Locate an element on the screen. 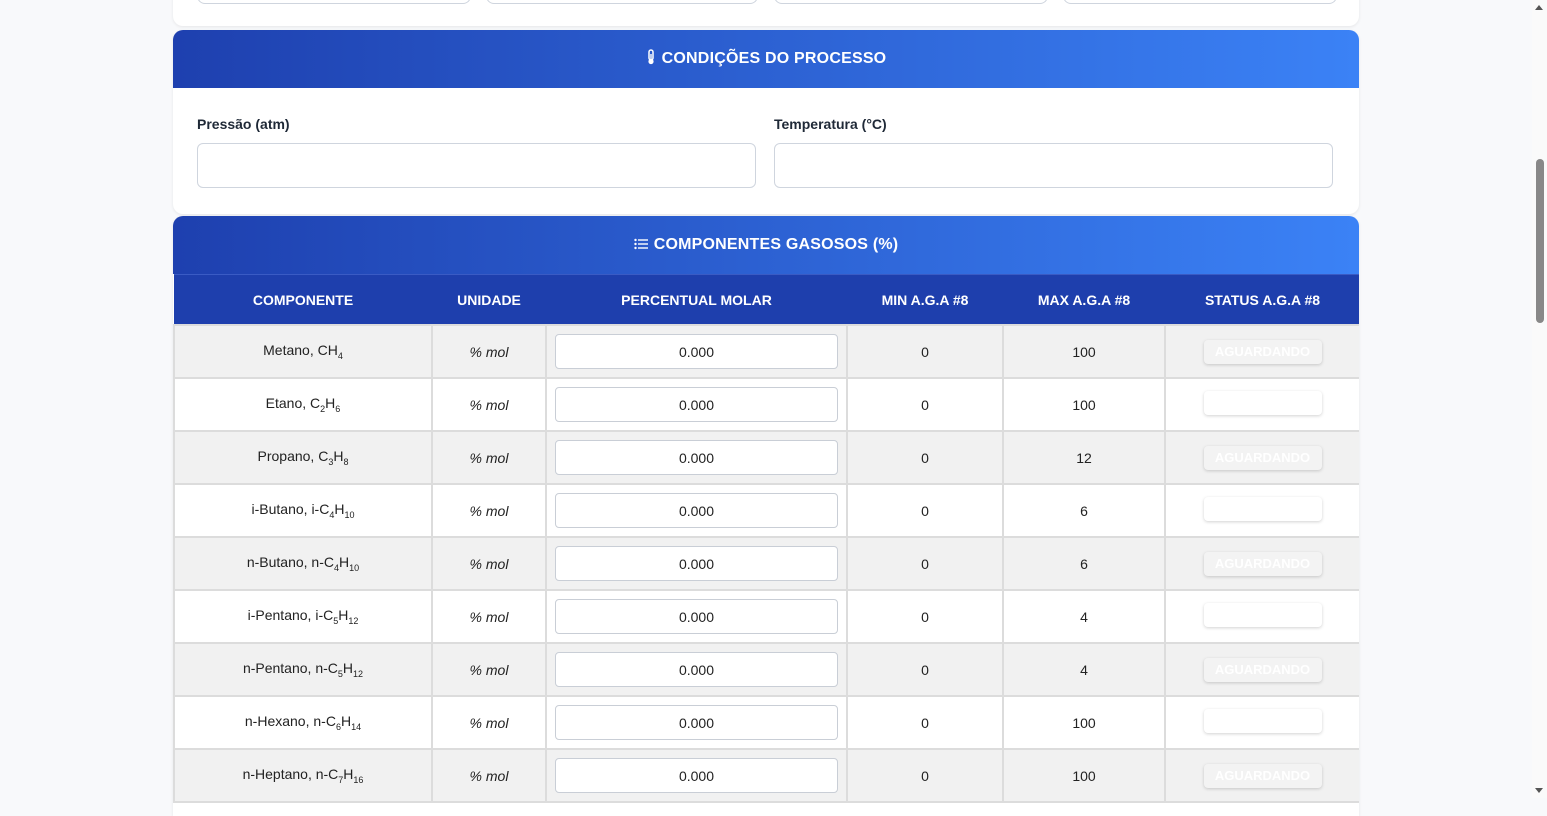  pressure-label: Pressão (atm) is located at coordinates (243, 124).